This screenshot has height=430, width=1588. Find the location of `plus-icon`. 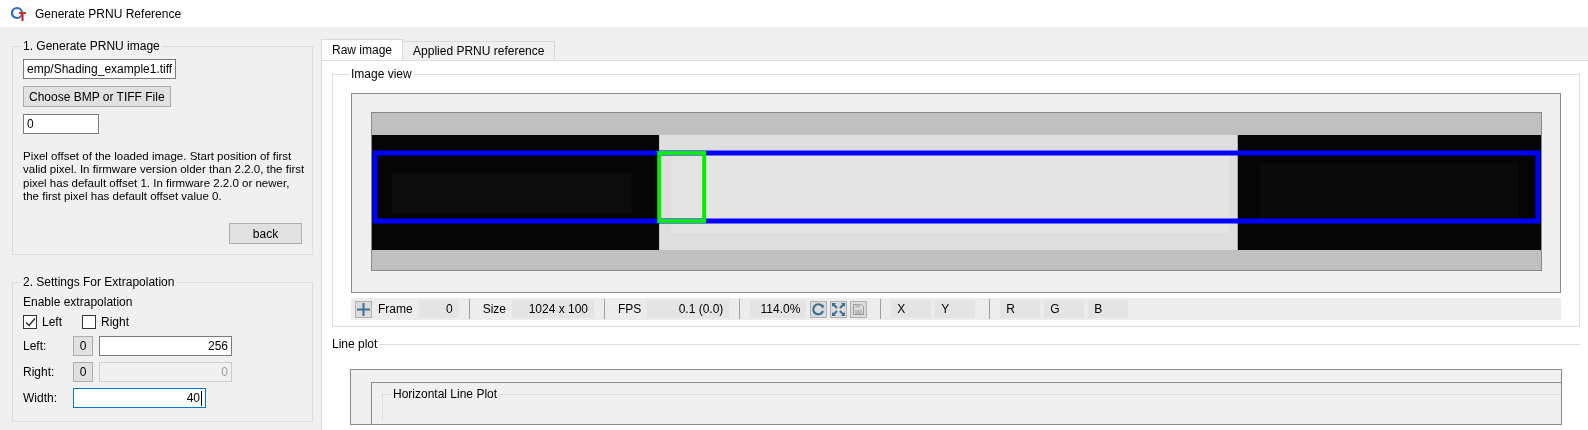

plus-icon is located at coordinates (363, 309).